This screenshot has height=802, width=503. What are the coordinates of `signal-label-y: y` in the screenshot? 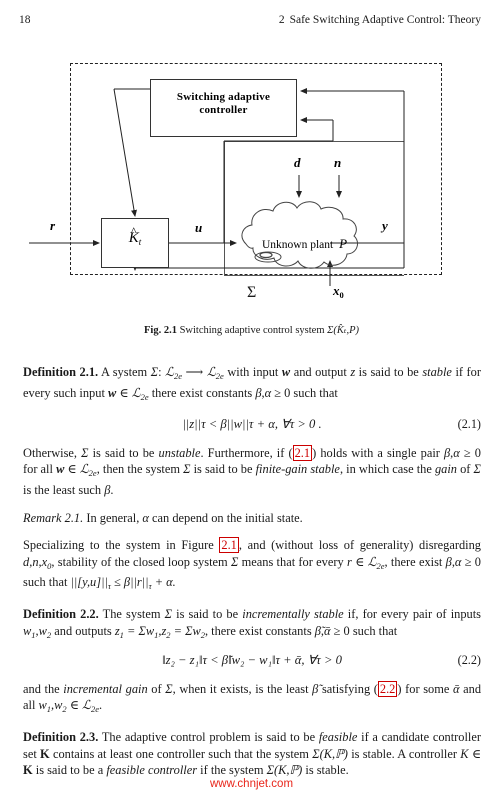 It's located at (385, 225).